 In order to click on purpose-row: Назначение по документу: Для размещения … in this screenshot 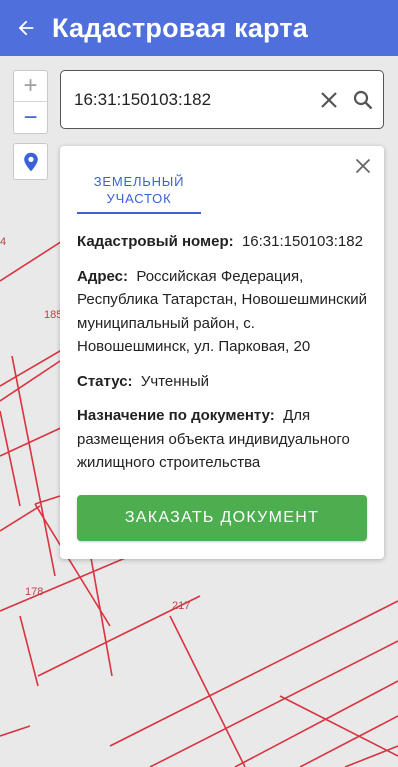, I will do `click(223, 439)`.